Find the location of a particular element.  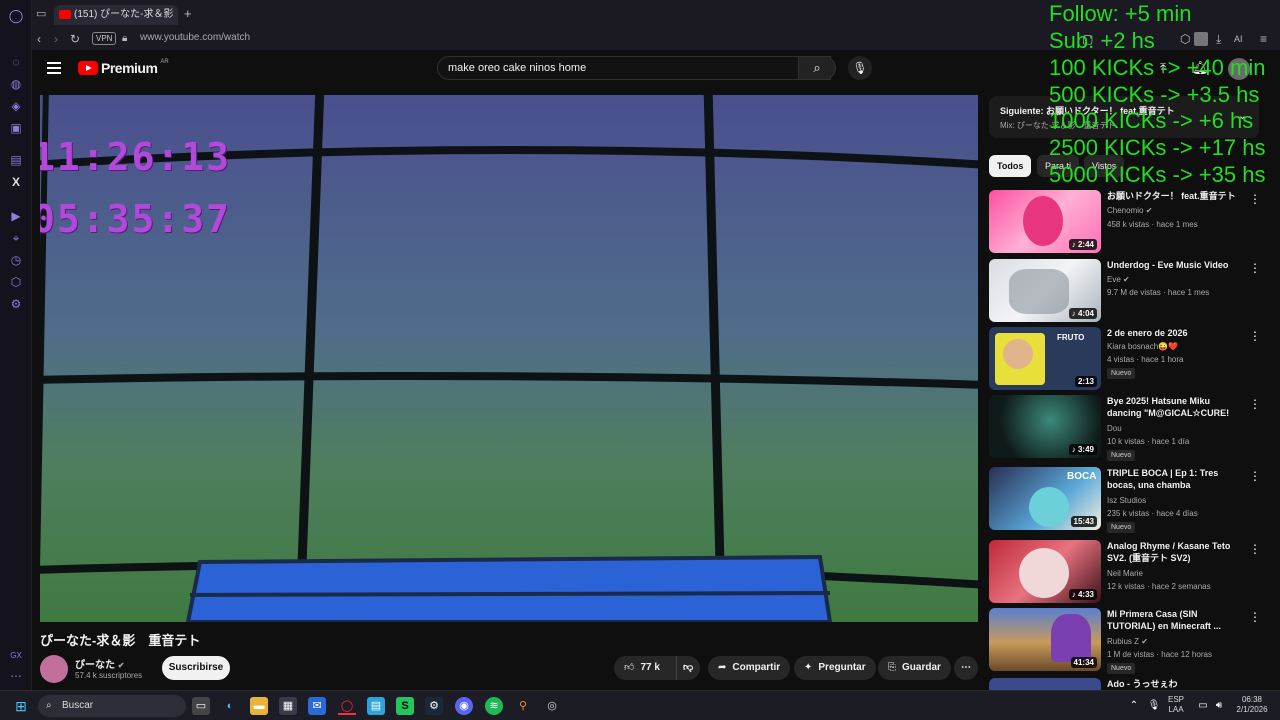

sidebar-twitch-icon: ▤ is located at coordinates (16, 160).